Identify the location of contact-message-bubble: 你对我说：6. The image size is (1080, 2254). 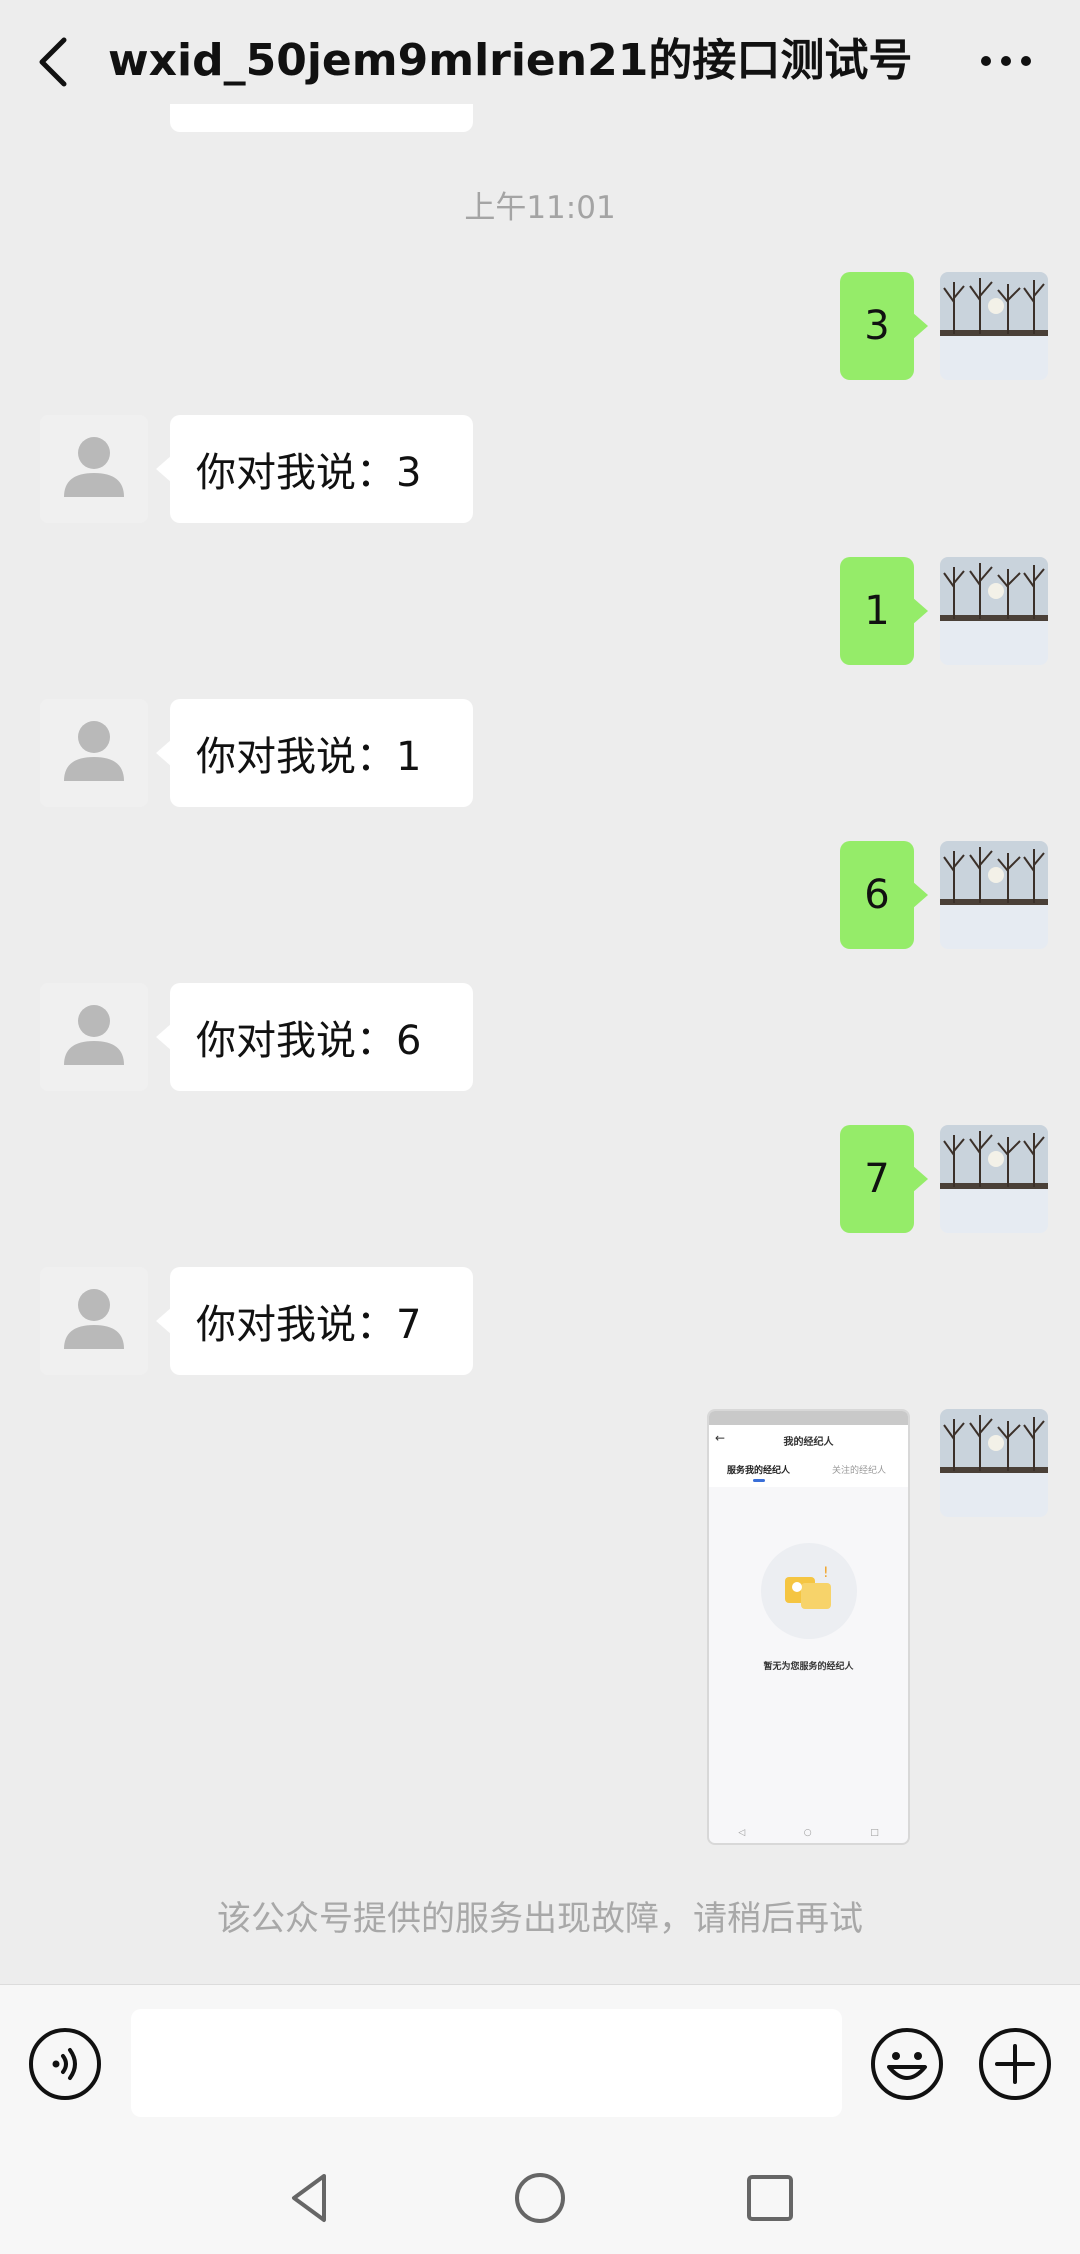
(314, 1037).